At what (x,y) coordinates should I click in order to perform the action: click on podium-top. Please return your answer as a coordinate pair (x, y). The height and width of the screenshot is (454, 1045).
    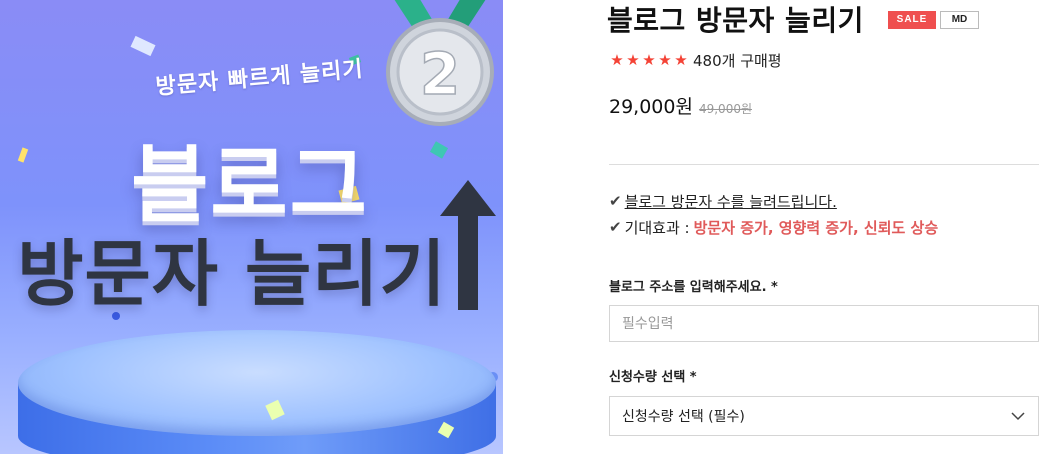
    Looking at the image, I should click on (257, 383).